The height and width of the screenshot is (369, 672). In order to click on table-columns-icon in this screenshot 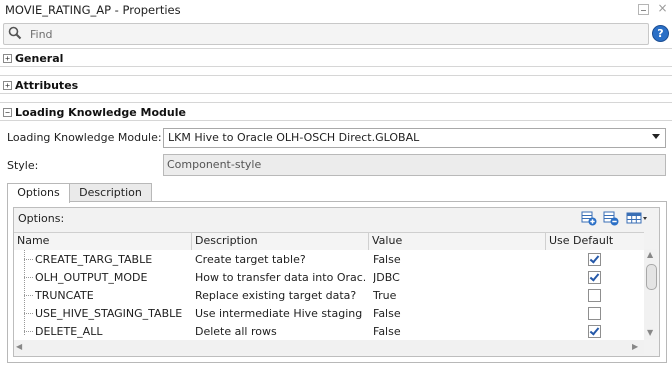, I will do `click(637, 218)`.